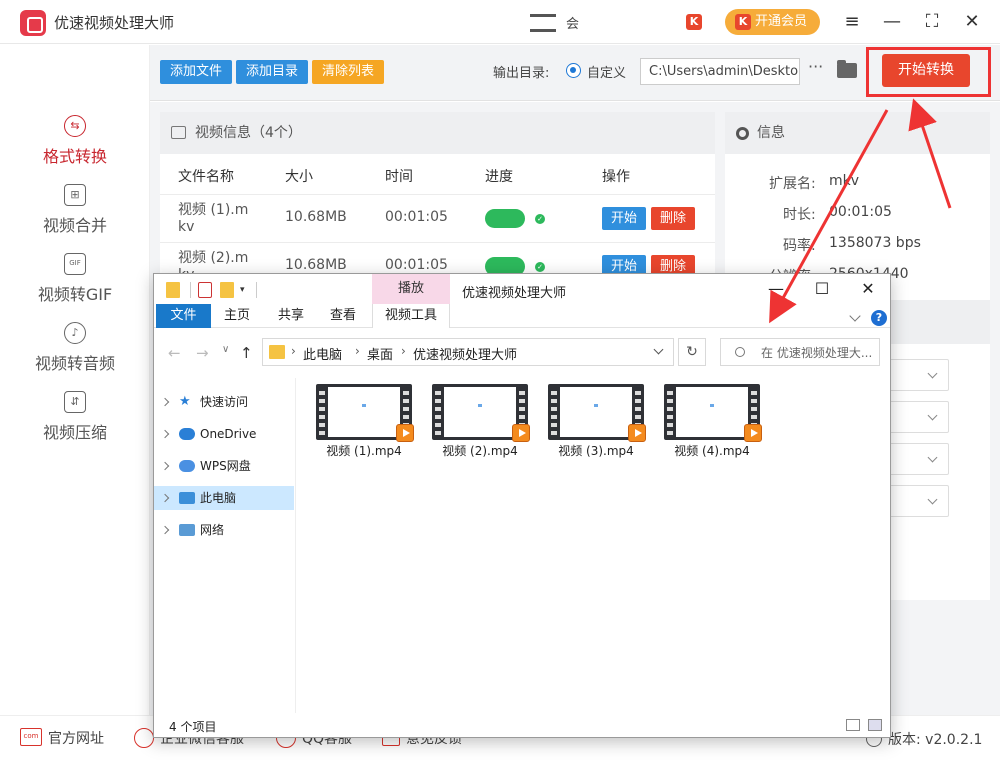  What do you see at coordinates (776, 289) in the screenshot?
I see `explorer-minimize-icon: —` at bounding box center [776, 289].